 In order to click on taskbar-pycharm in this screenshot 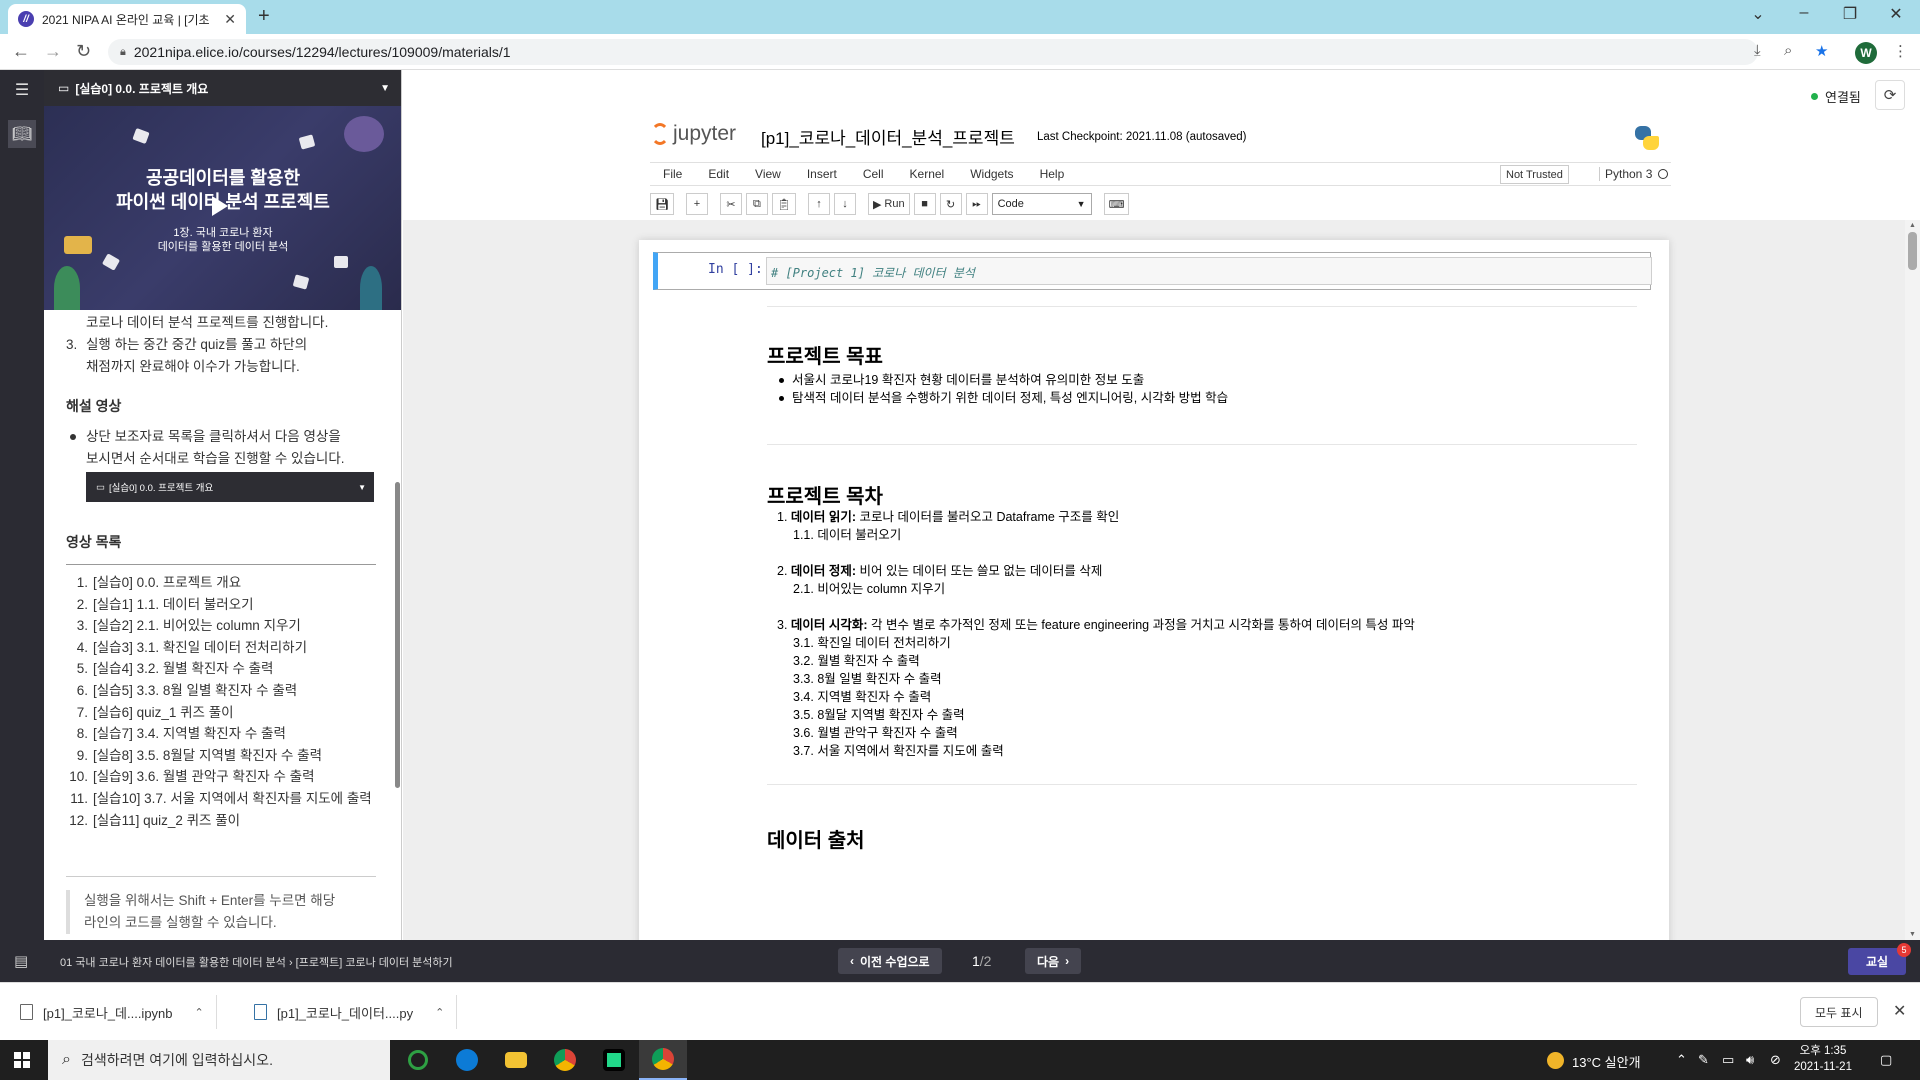, I will do `click(614, 1060)`.